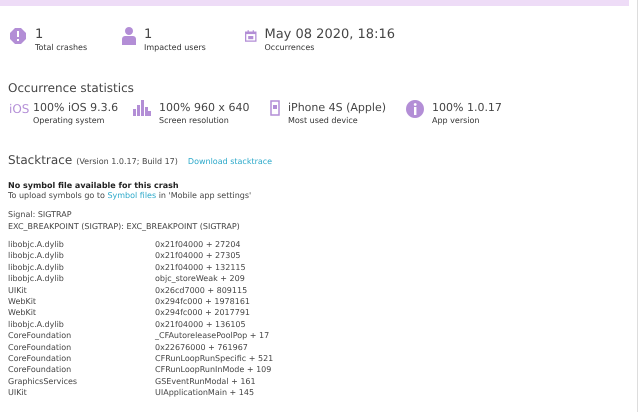  Describe the element at coordinates (40, 215) in the screenshot. I see `signal-text: Signal: SIGTRAP` at that location.